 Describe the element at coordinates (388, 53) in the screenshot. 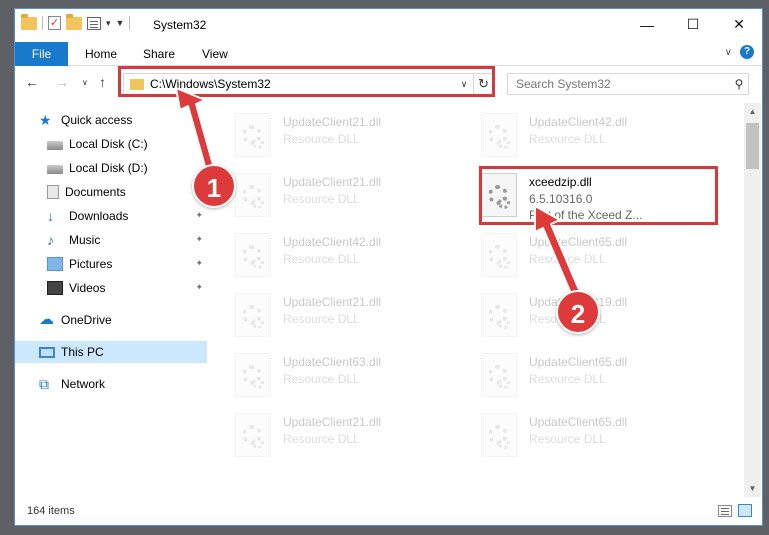

I see `ribbon-tabs: File Home Share View ∨ ?` at that location.